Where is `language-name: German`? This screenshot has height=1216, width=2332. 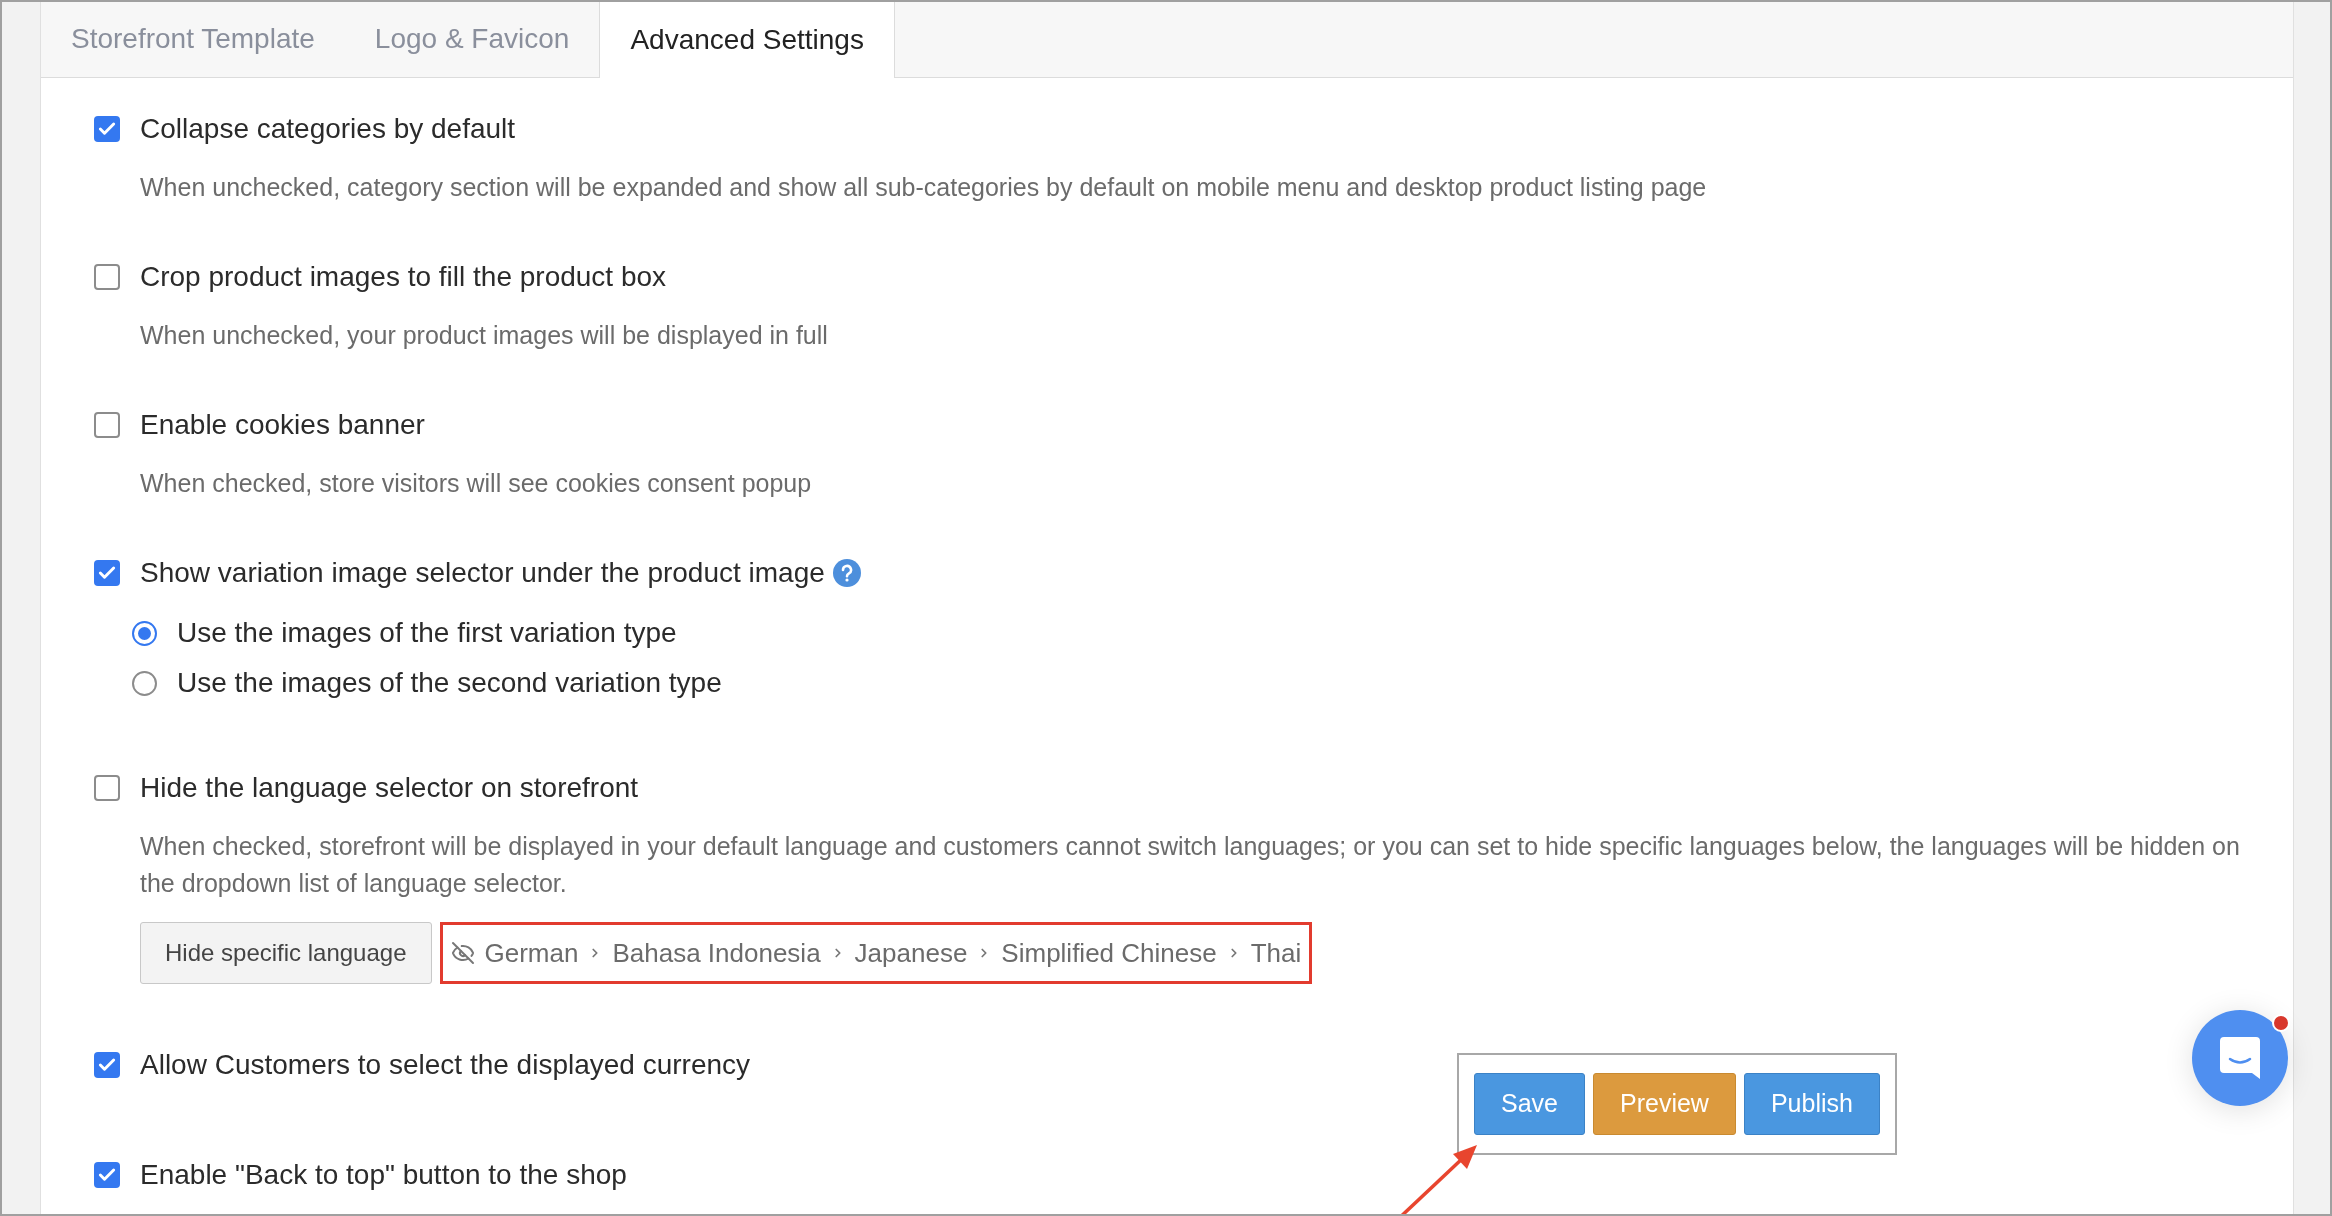 language-name: German is located at coordinates (531, 953).